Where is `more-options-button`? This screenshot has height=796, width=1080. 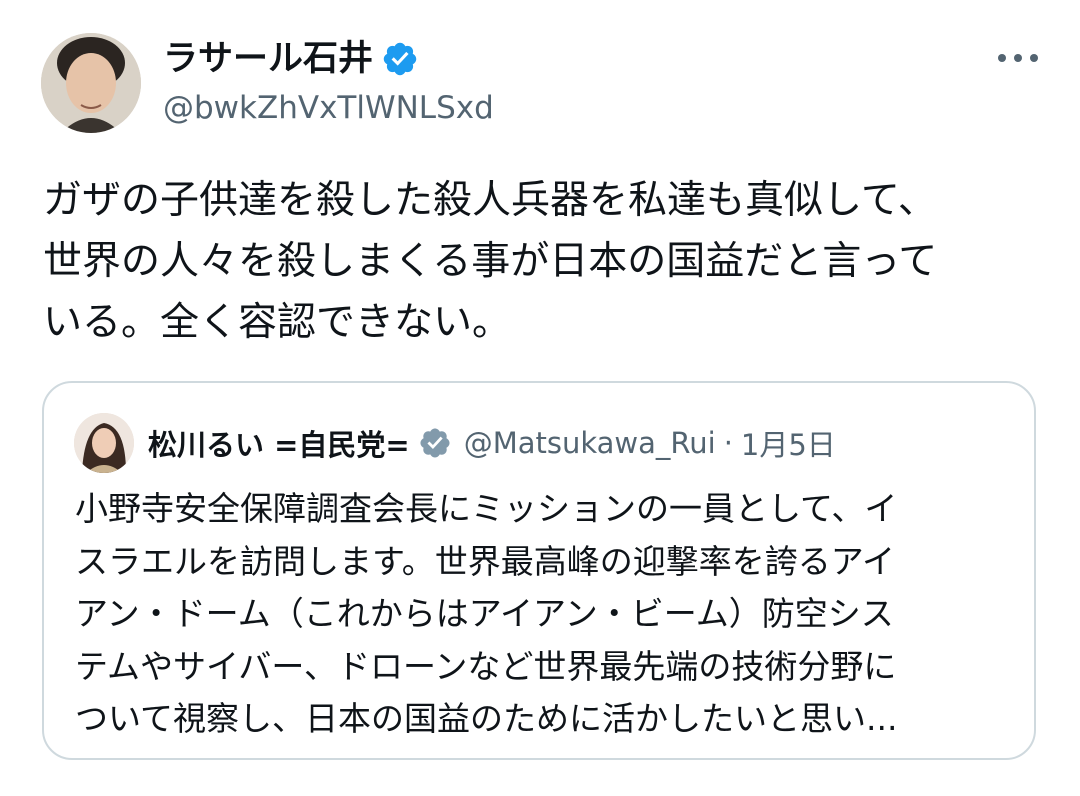
more-options-button is located at coordinates (1018, 58).